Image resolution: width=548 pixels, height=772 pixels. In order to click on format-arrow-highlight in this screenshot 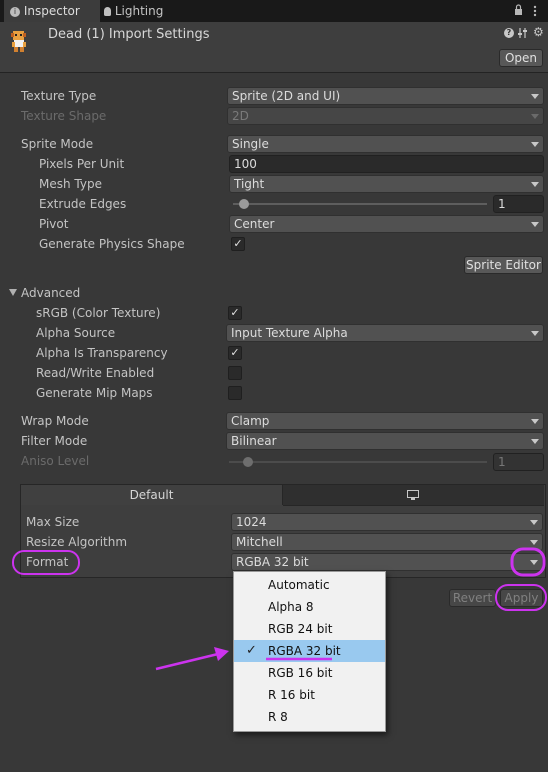, I will do `click(528, 562)`.